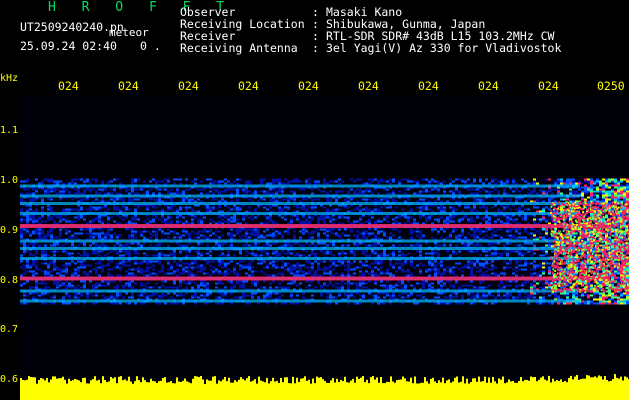  What do you see at coordinates (308, 86) in the screenshot?
I see `x-tick-label: 024` at bounding box center [308, 86].